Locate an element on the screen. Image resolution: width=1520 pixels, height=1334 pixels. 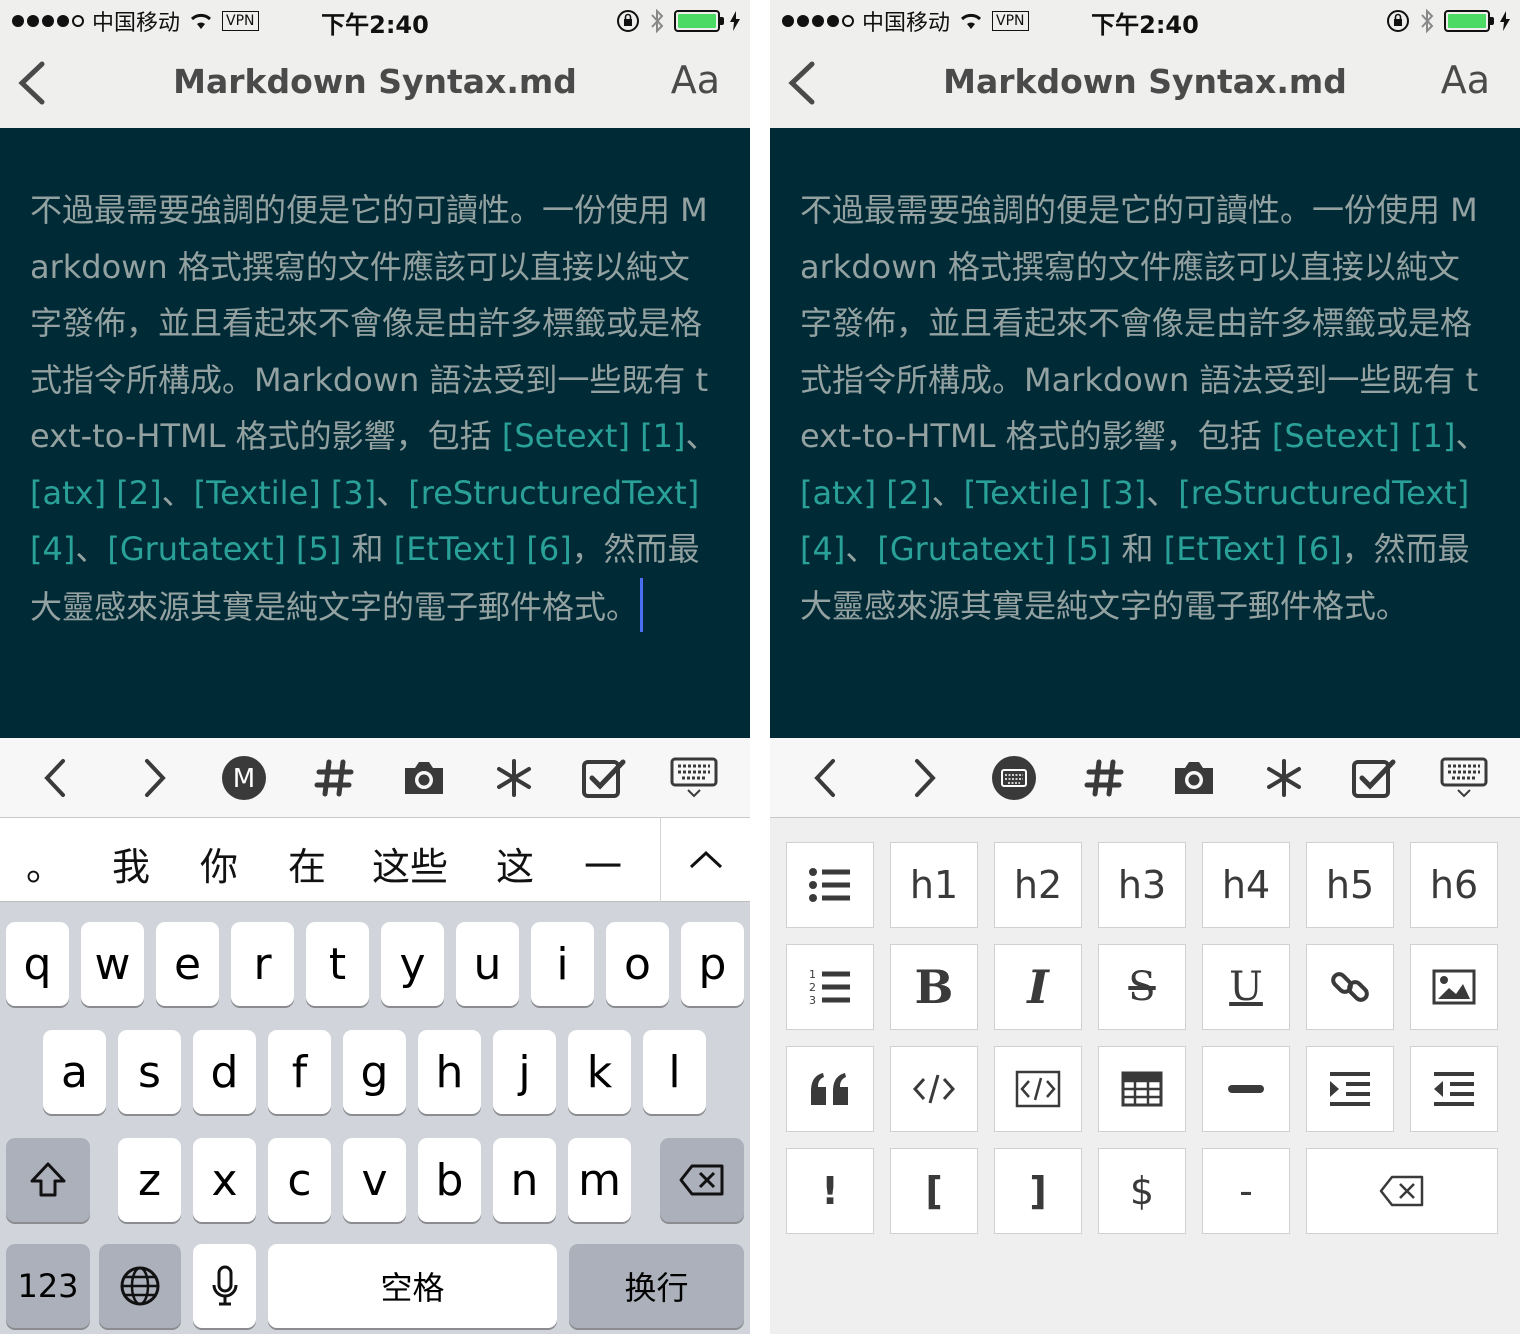
table-button is located at coordinates (1142, 1089).